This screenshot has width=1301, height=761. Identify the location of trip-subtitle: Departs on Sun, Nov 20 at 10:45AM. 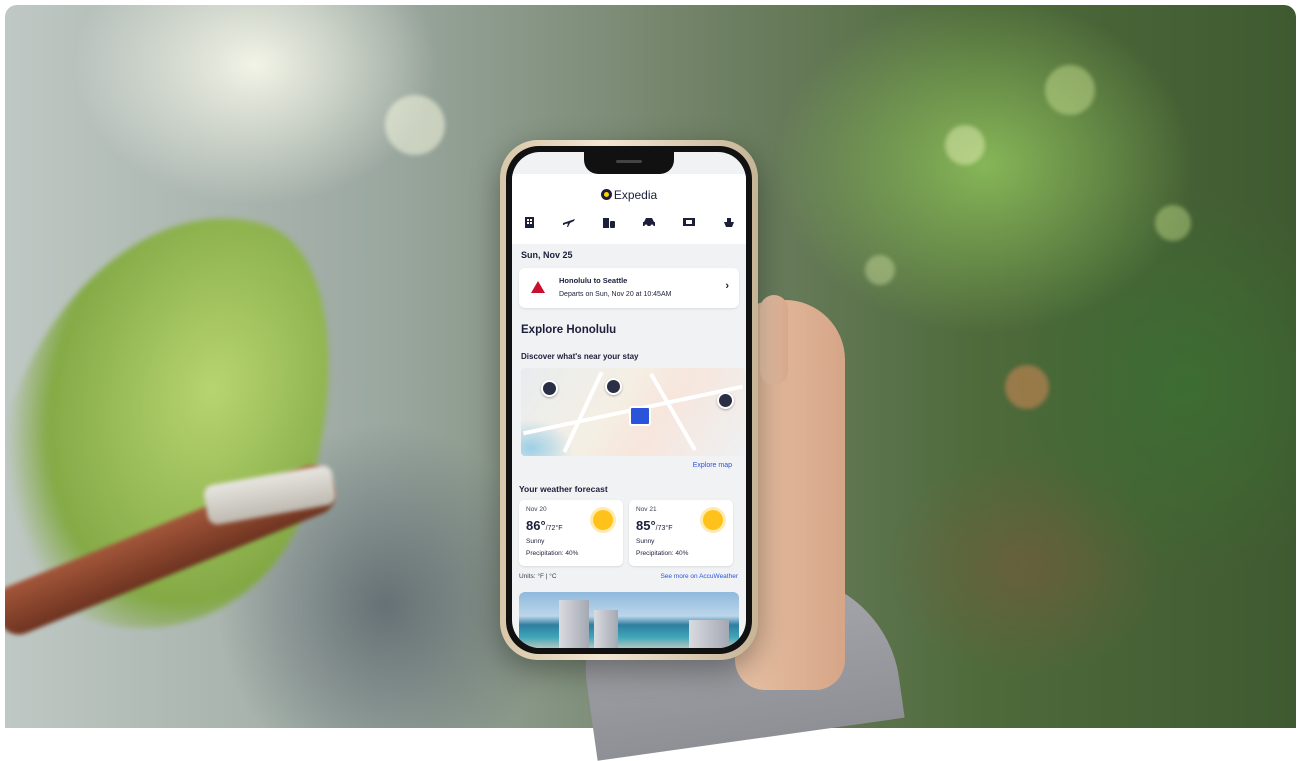
(615, 294).